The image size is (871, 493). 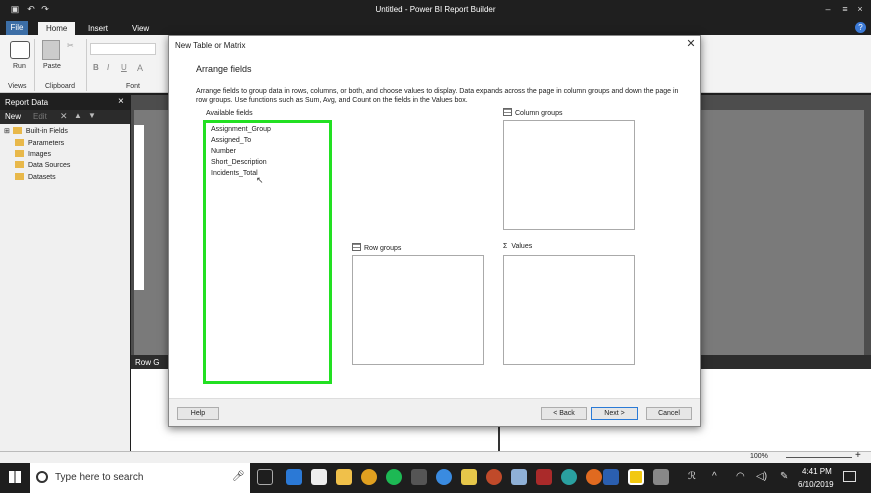 I want to click on mail-icon, so click(x=319, y=477).